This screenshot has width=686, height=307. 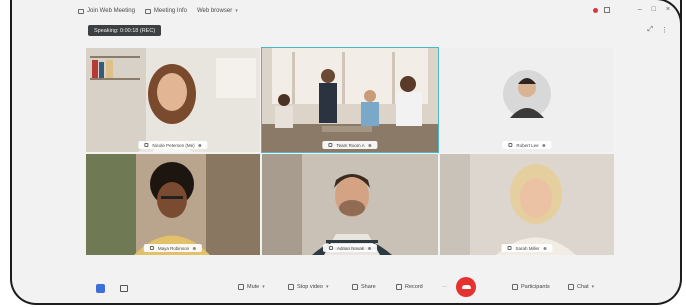 I want to click on stop-video-button: Stop video ▾, so click(x=308, y=287).